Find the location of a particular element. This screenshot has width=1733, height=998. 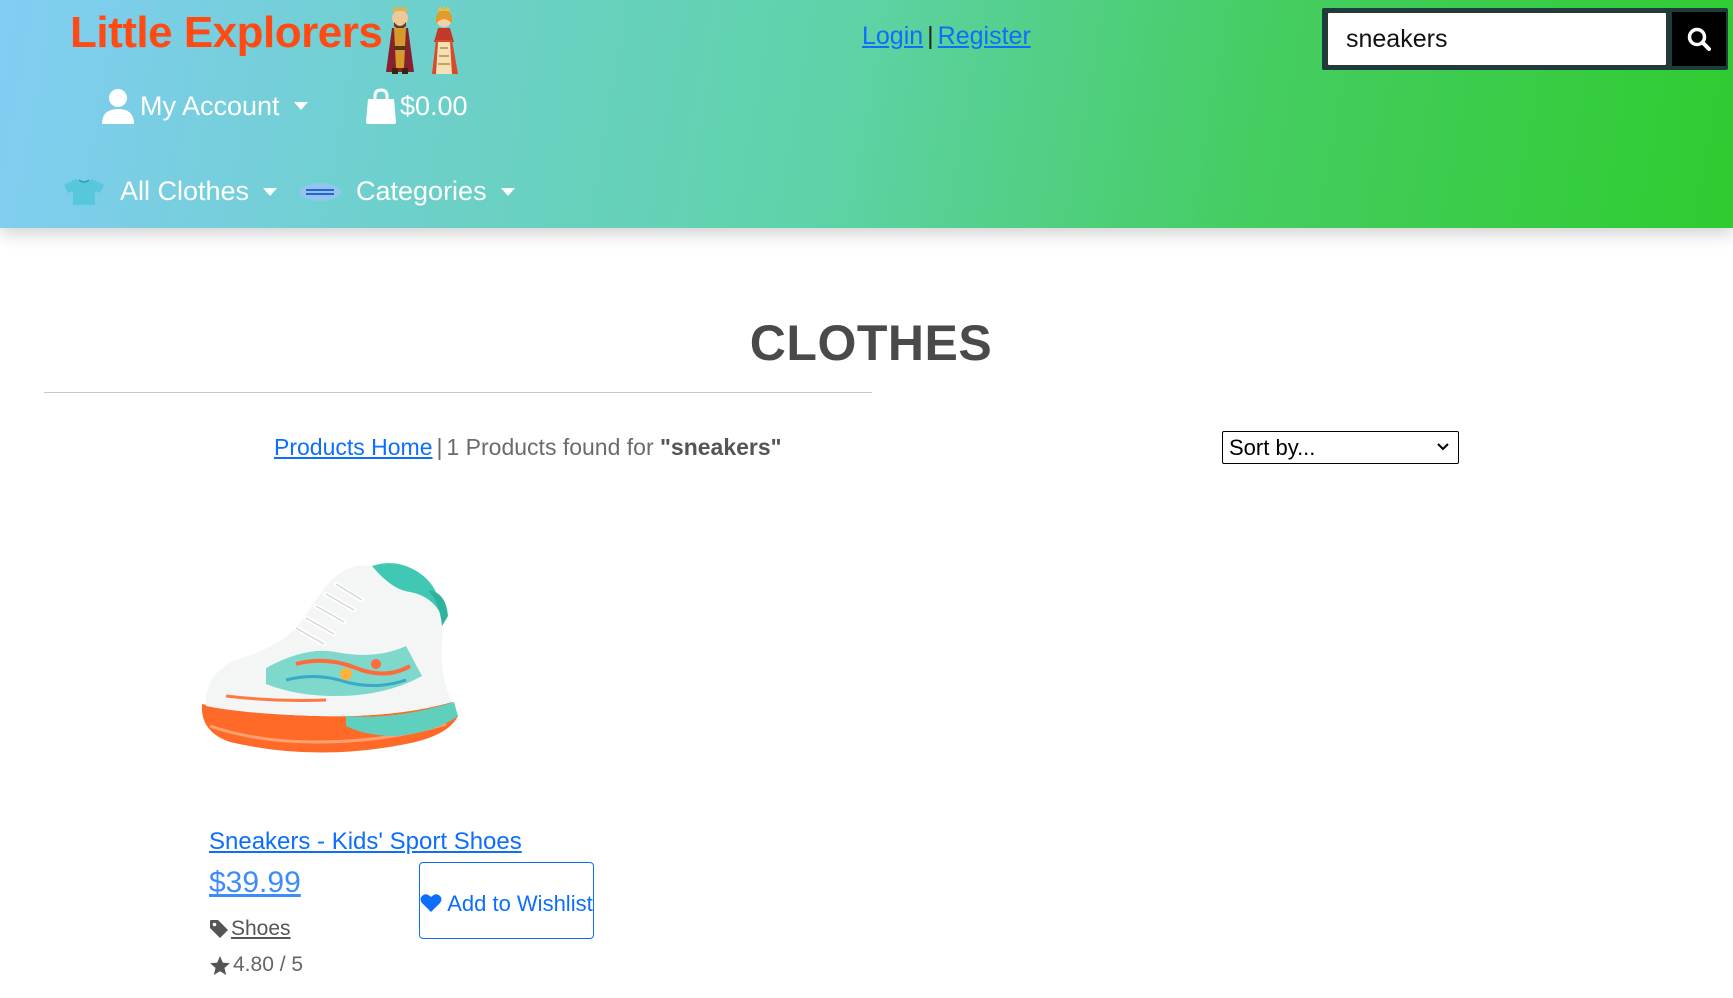

nav-all-clothes-dropdown: All Clothes is located at coordinates (170, 191).